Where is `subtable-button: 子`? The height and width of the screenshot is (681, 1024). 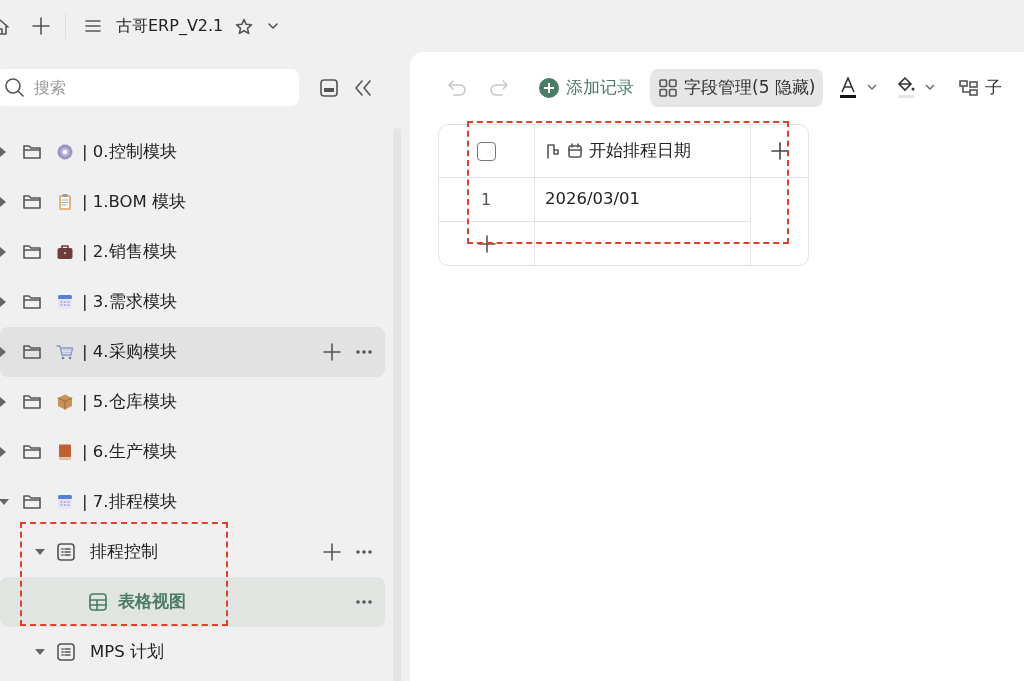
subtable-button: 子 is located at coordinates (981, 88).